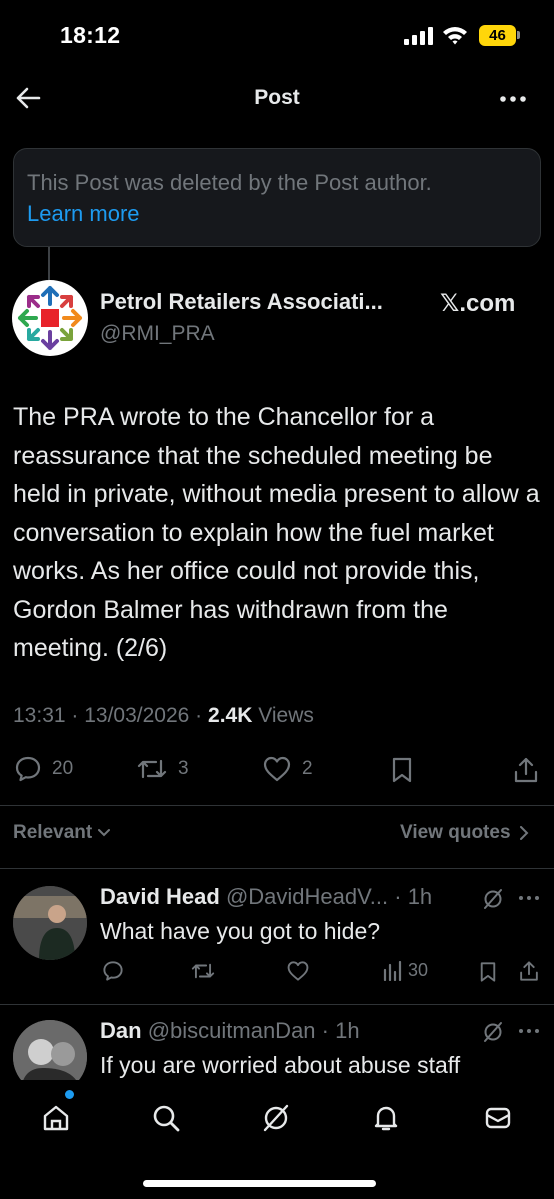 The width and height of the screenshot is (554, 1199). What do you see at coordinates (455, 832) in the screenshot?
I see `view-quotes-label: View quotes` at bounding box center [455, 832].